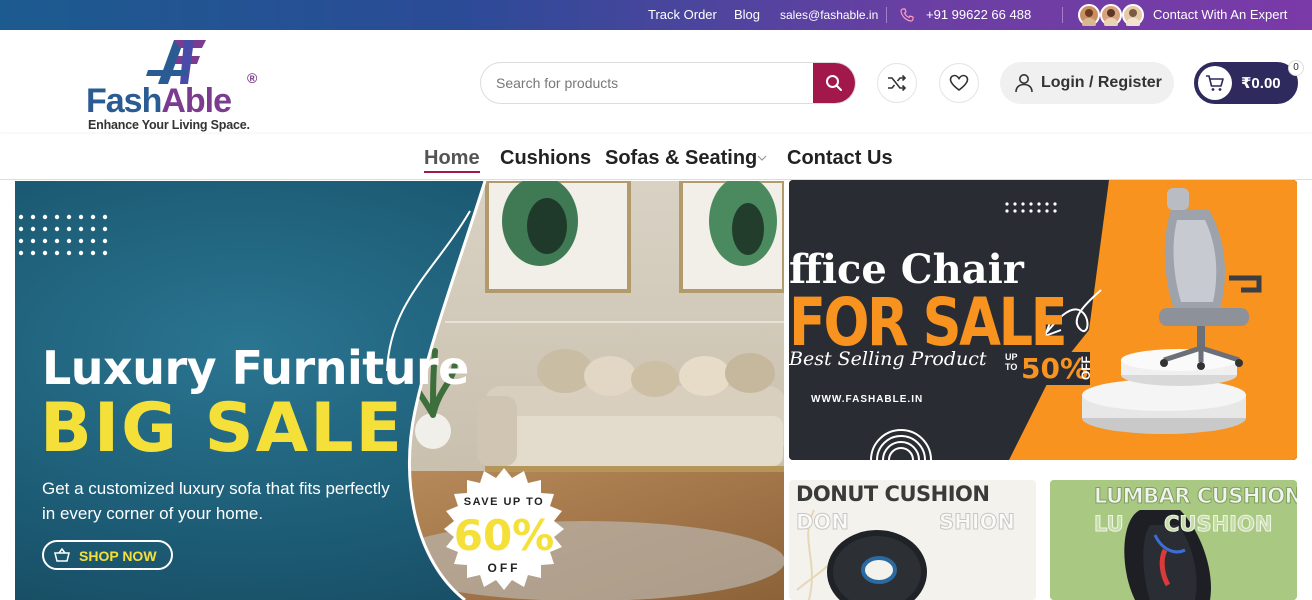 The image size is (1312, 600). Describe the element at coordinates (1220, 14) in the screenshot. I see `contact-expert-link: Contact With An Expert` at that location.